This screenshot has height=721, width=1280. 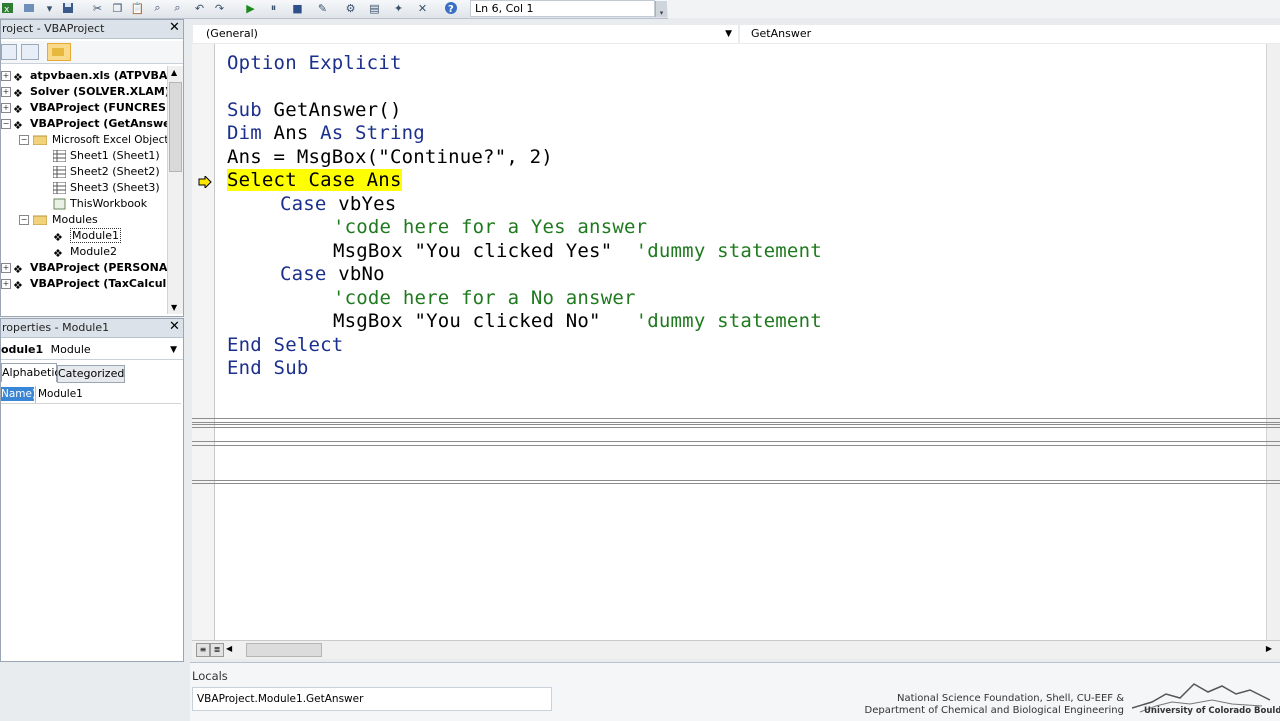 I want to click on workbook-icon, so click(x=60, y=204).